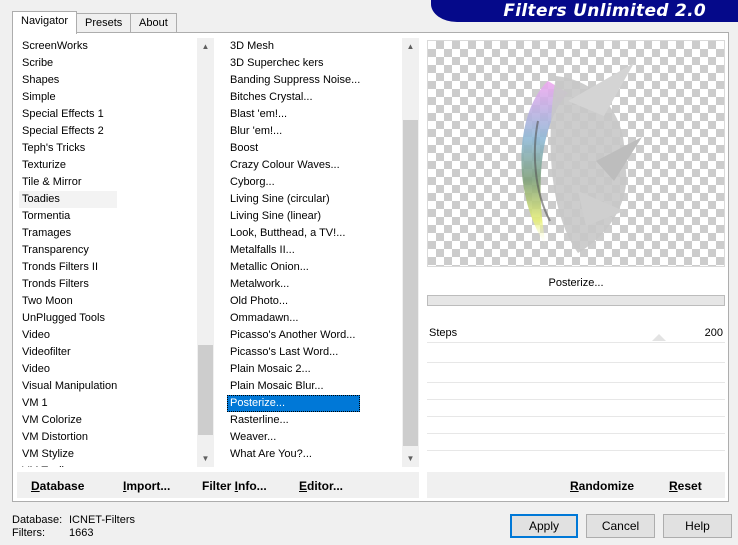 The width and height of the screenshot is (738, 545). What do you see at coordinates (73, 520) in the screenshot?
I see `database-info: Database: ICNET-Filters` at bounding box center [73, 520].